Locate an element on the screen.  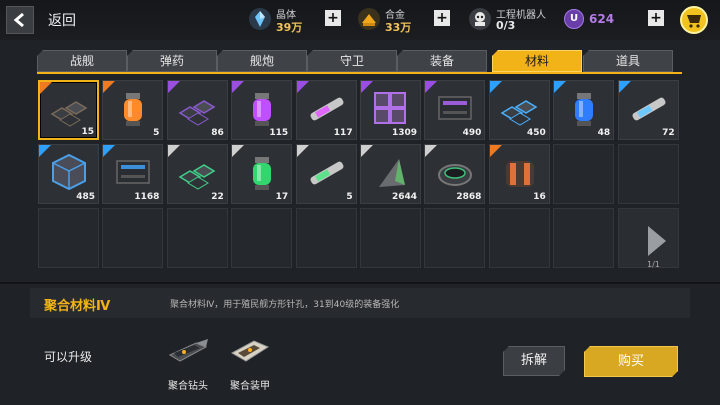
item-quantity: 48 is located at coordinates (604, 133).